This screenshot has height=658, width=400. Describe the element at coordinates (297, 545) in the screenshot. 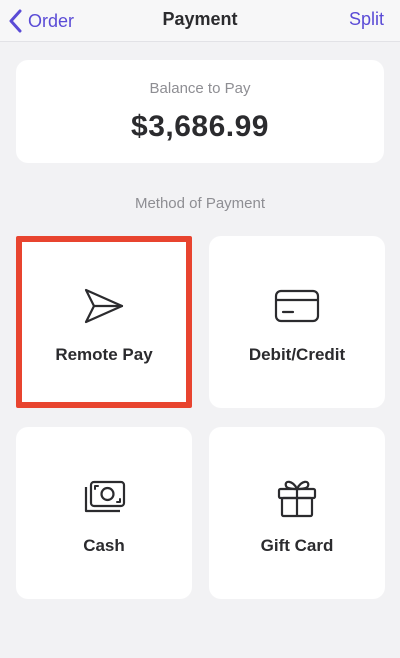

I see `gift-card-label: Gift Card` at that location.